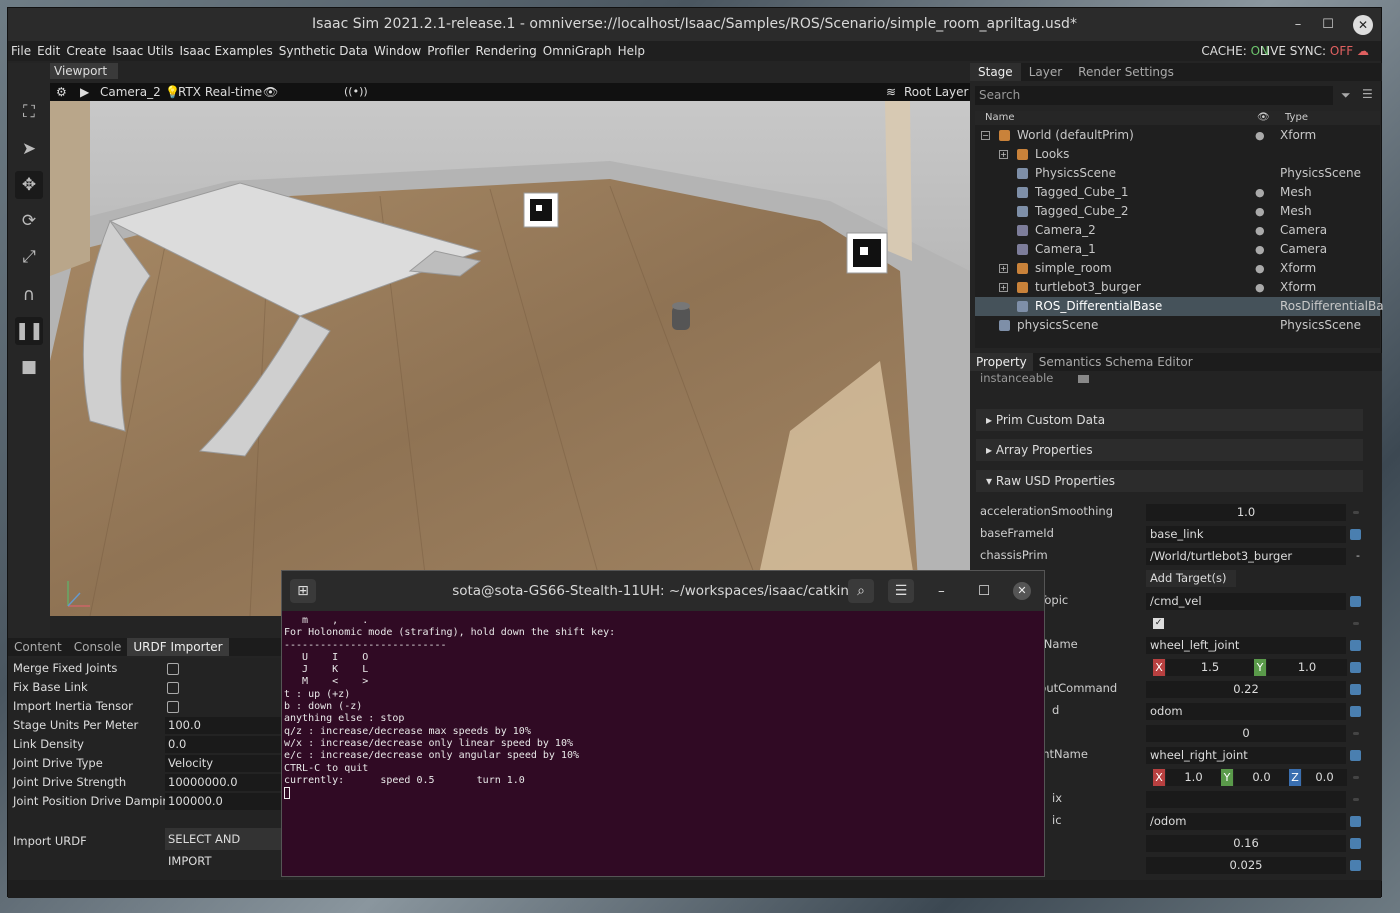  What do you see at coordinates (1177, 192) in the screenshot?
I see `tree-row: Tagged_Cube_1 ● Mesh` at bounding box center [1177, 192].